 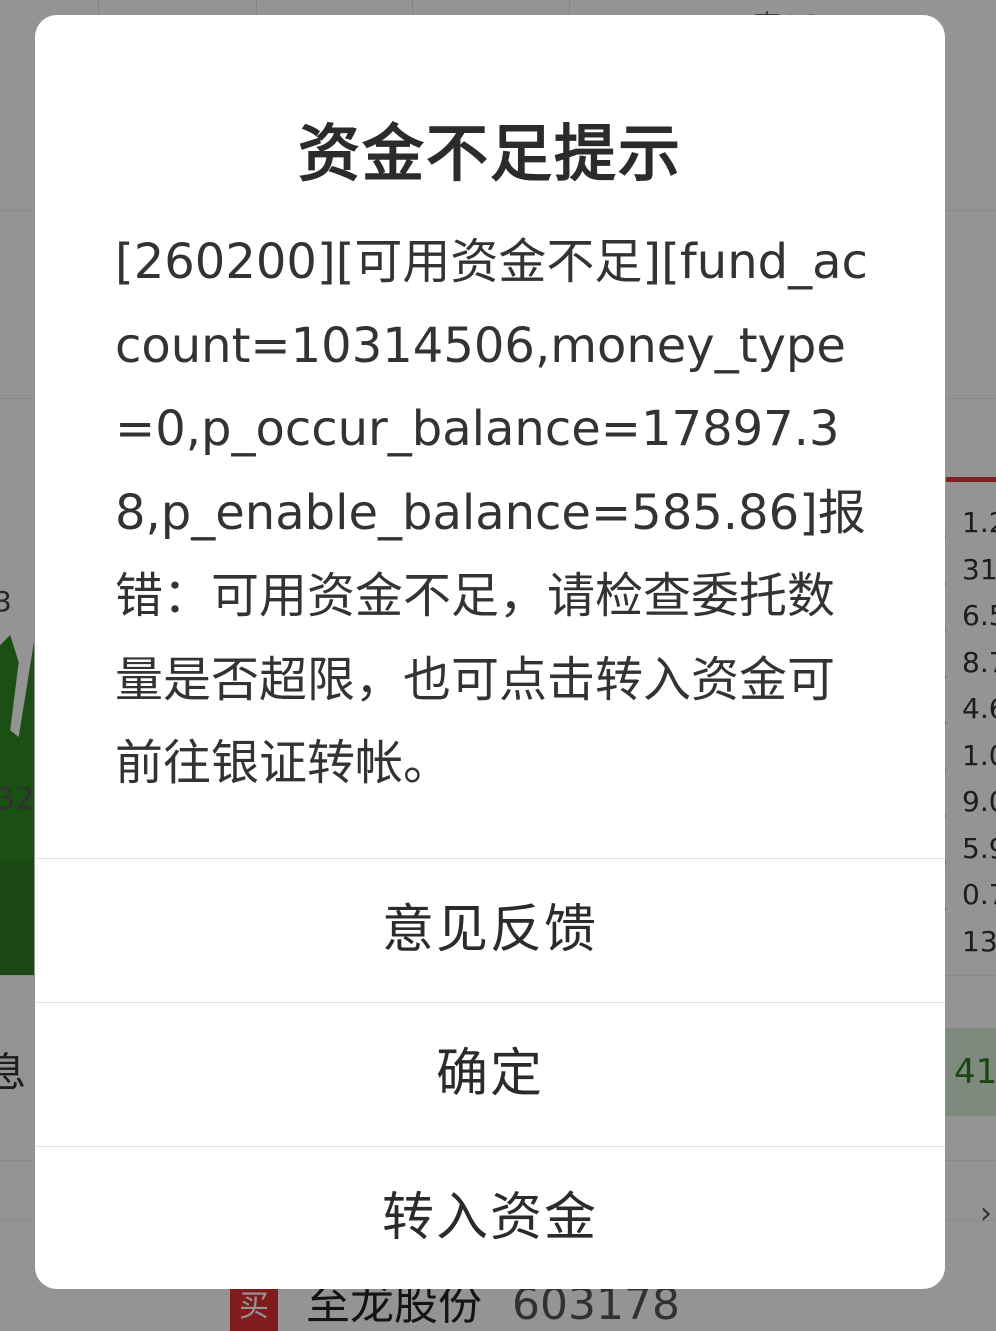 What do you see at coordinates (490, 930) in the screenshot?
I see `feedback-button: 意见反馈` at bounding box center [490, 930].